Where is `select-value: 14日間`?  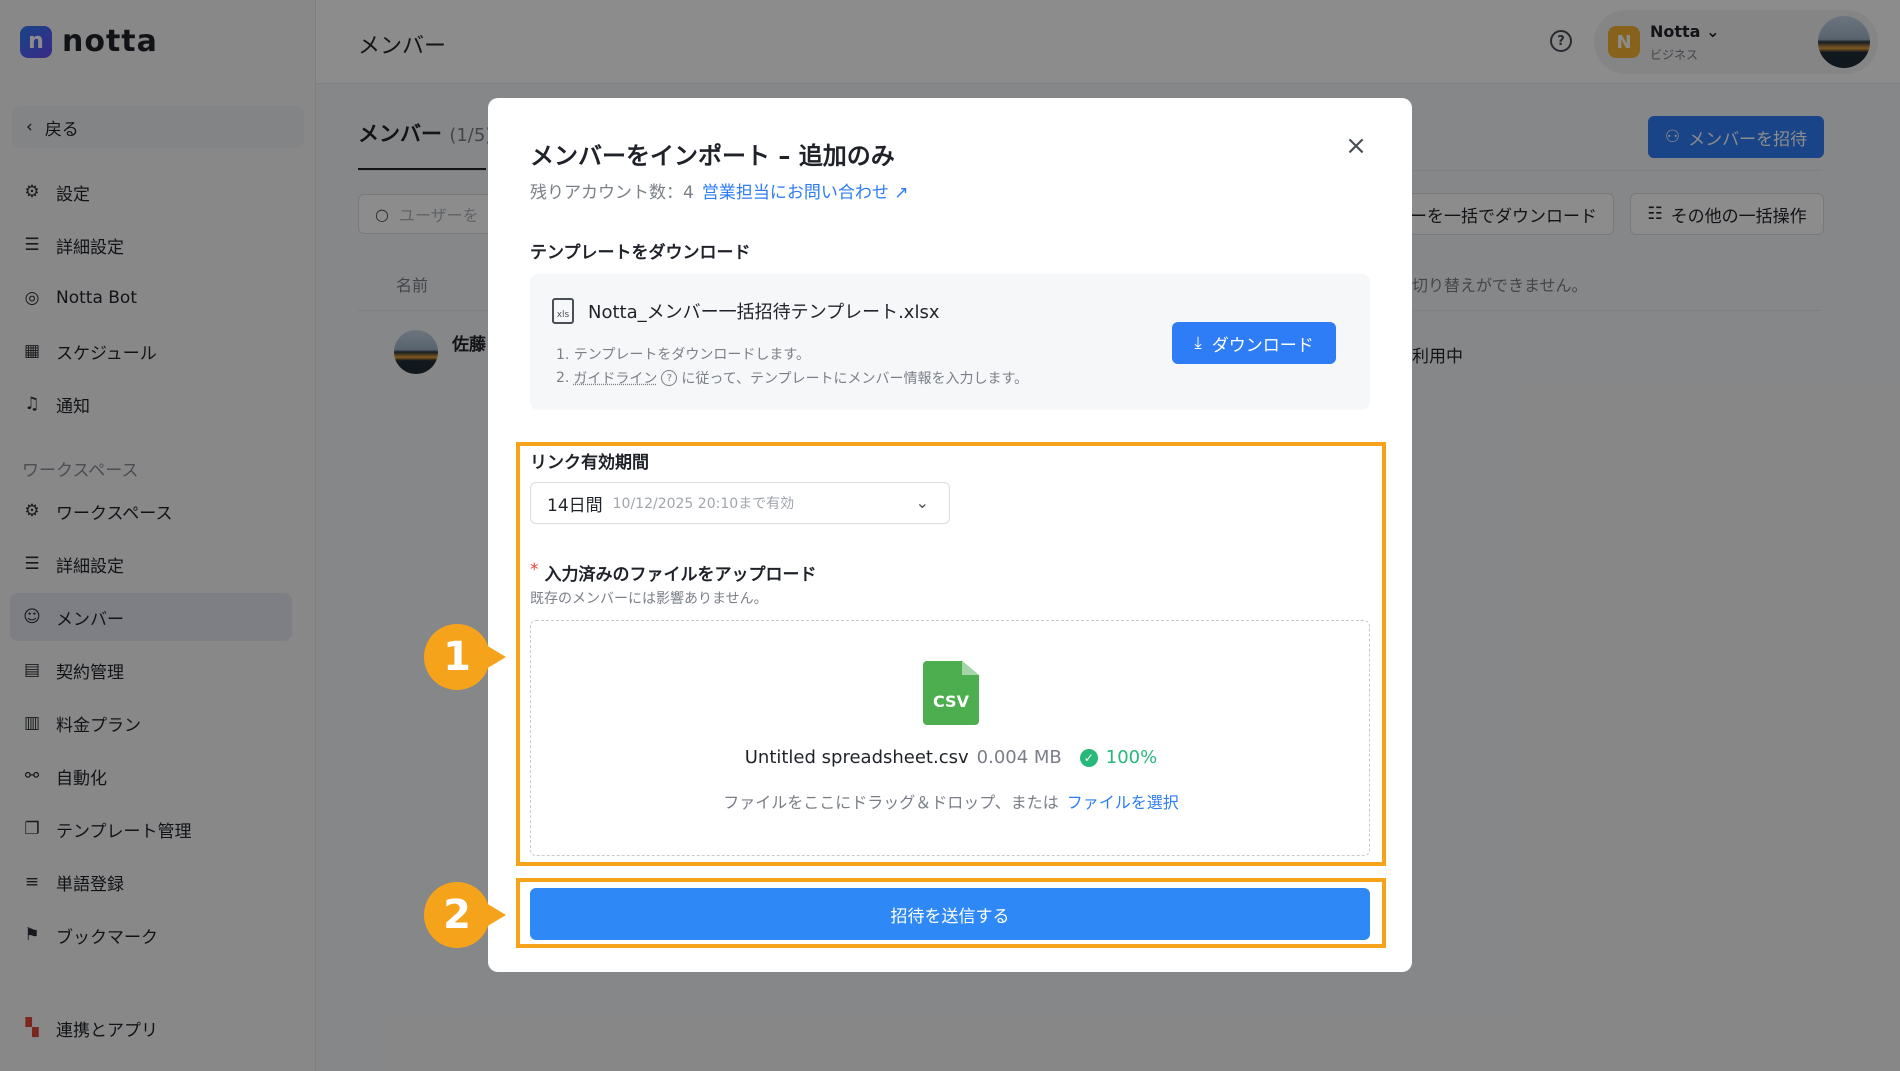 select-value: 14日間 is located at coordinates (575, 505).